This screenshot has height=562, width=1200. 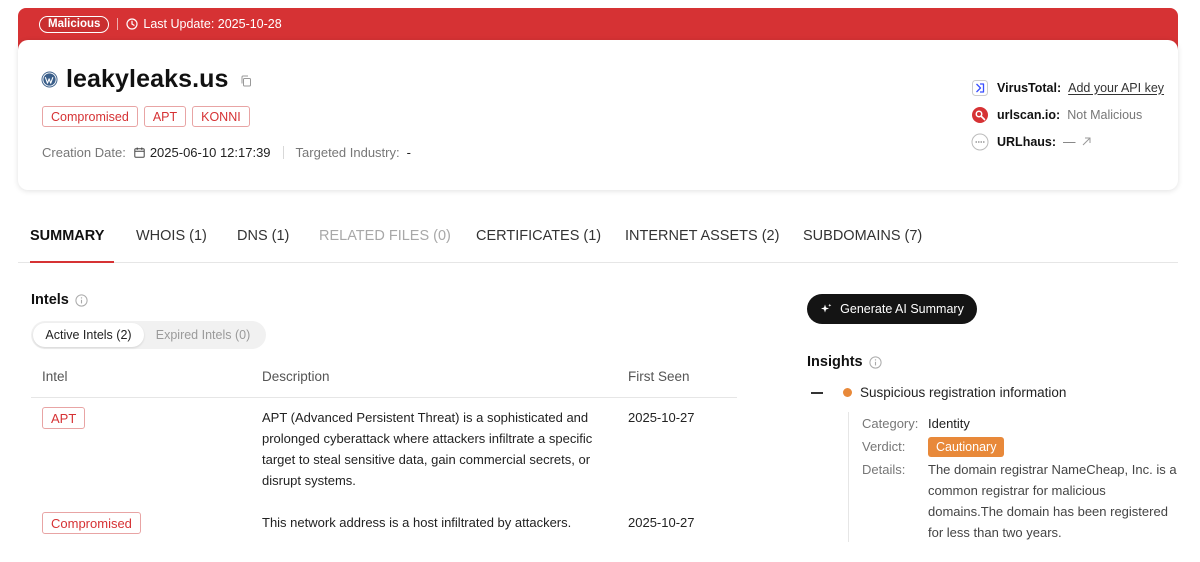 What do you see at coordinates (1116, 88) in the screenshot?
I see `virustotal-api-key-link: Add your API key` at bounding box center [1116, 88].